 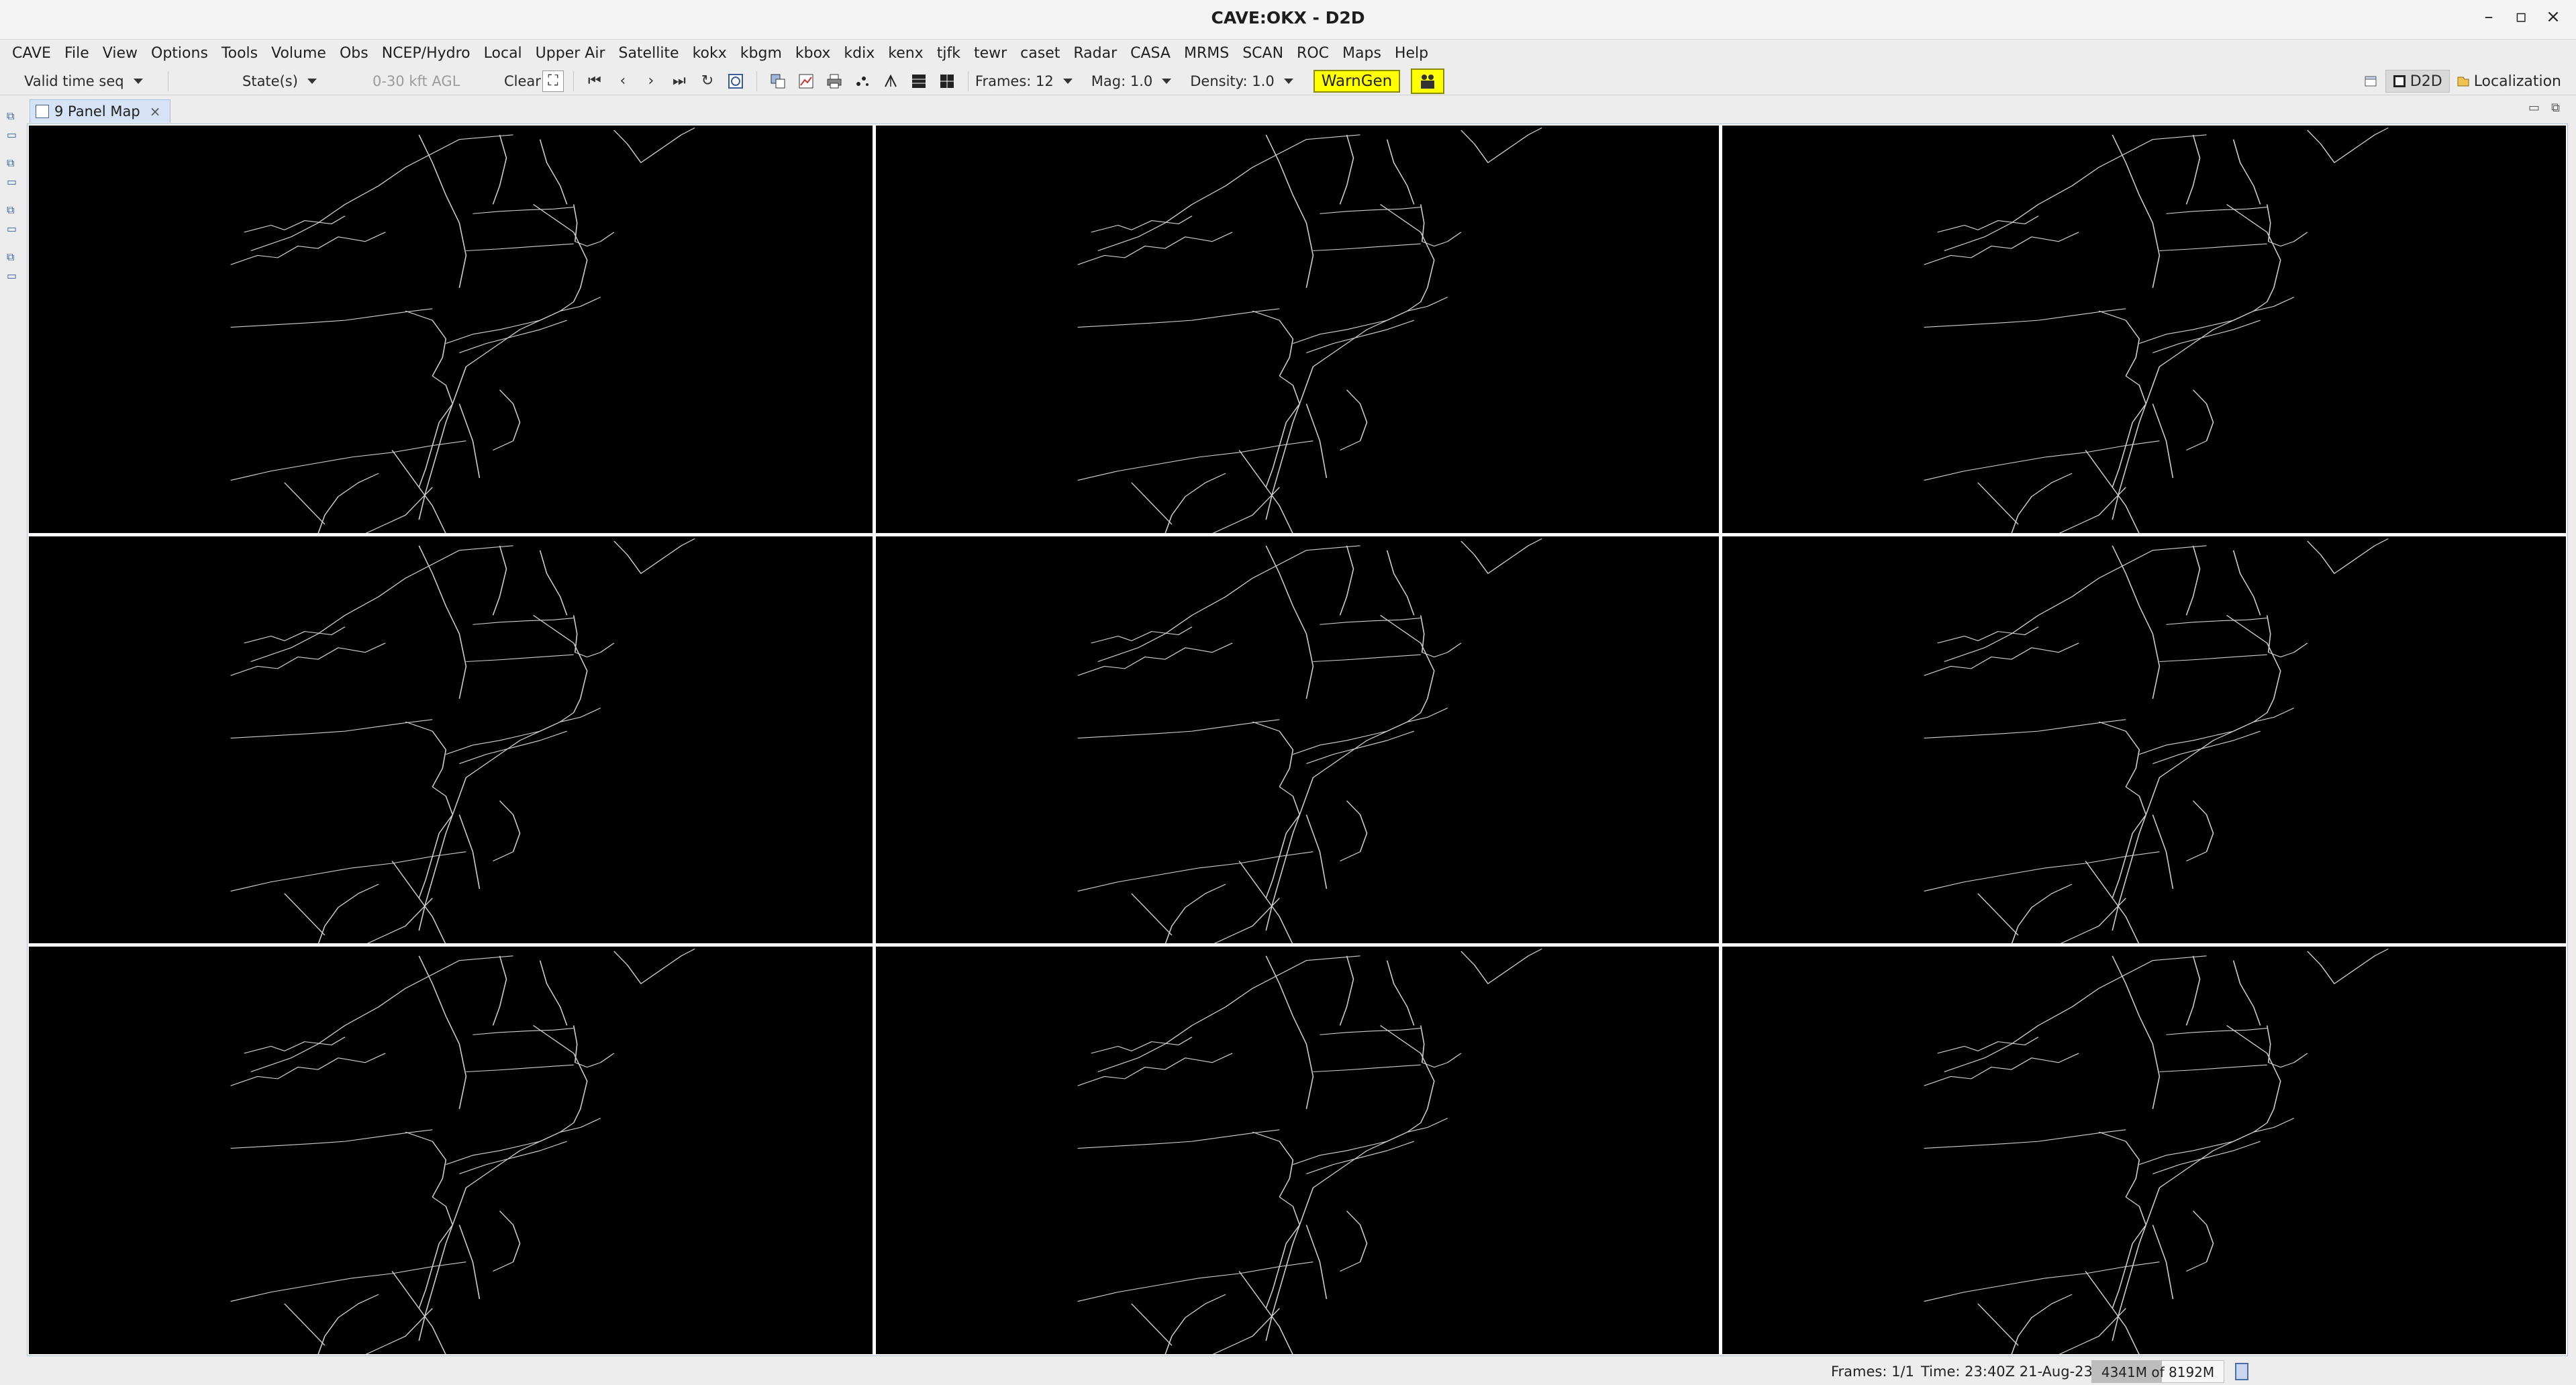 What do you see at coordinates (298, 53) in the screenshot?
I see `menu-volume: Volume` at bounding box center [298, 53].